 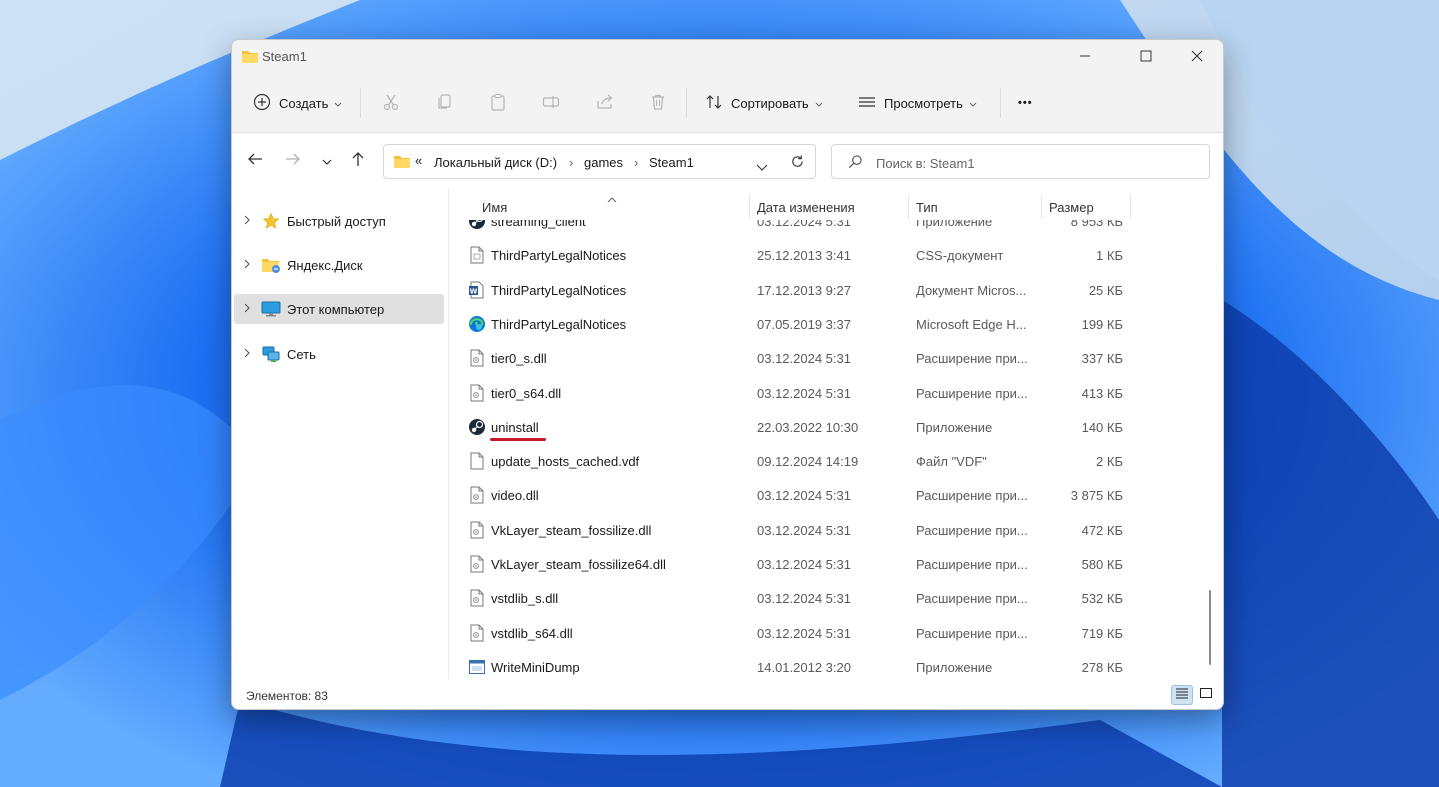 I want to click on refresh-icon, so click(x=797, y=164).